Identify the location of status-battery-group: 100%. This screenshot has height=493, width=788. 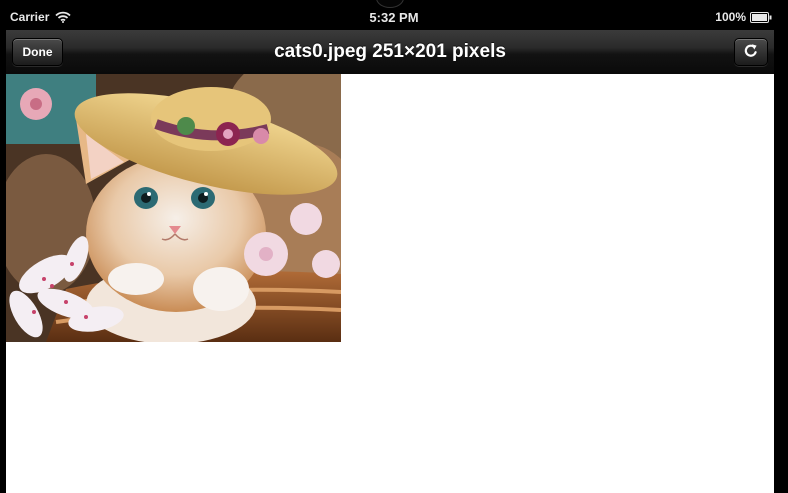
(743, 17).